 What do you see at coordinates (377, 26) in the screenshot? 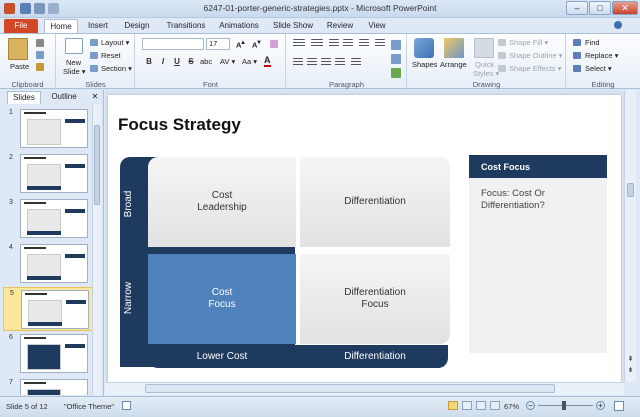
I see `tab-view: View` at bounding box center [377, 26].